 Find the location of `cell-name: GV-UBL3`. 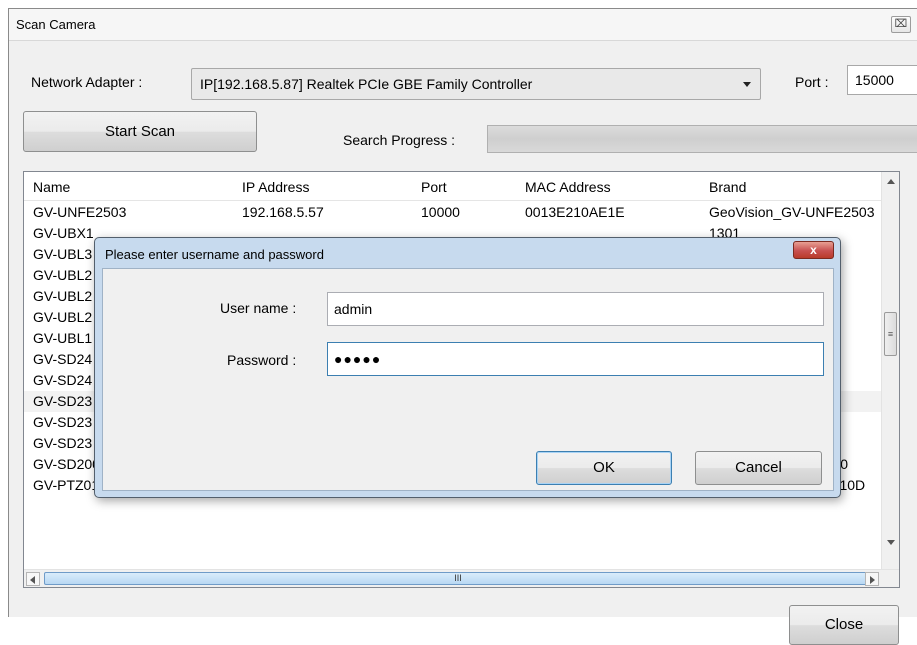

cell-name: GV-UBL3 is located at coordinates (63, 254).